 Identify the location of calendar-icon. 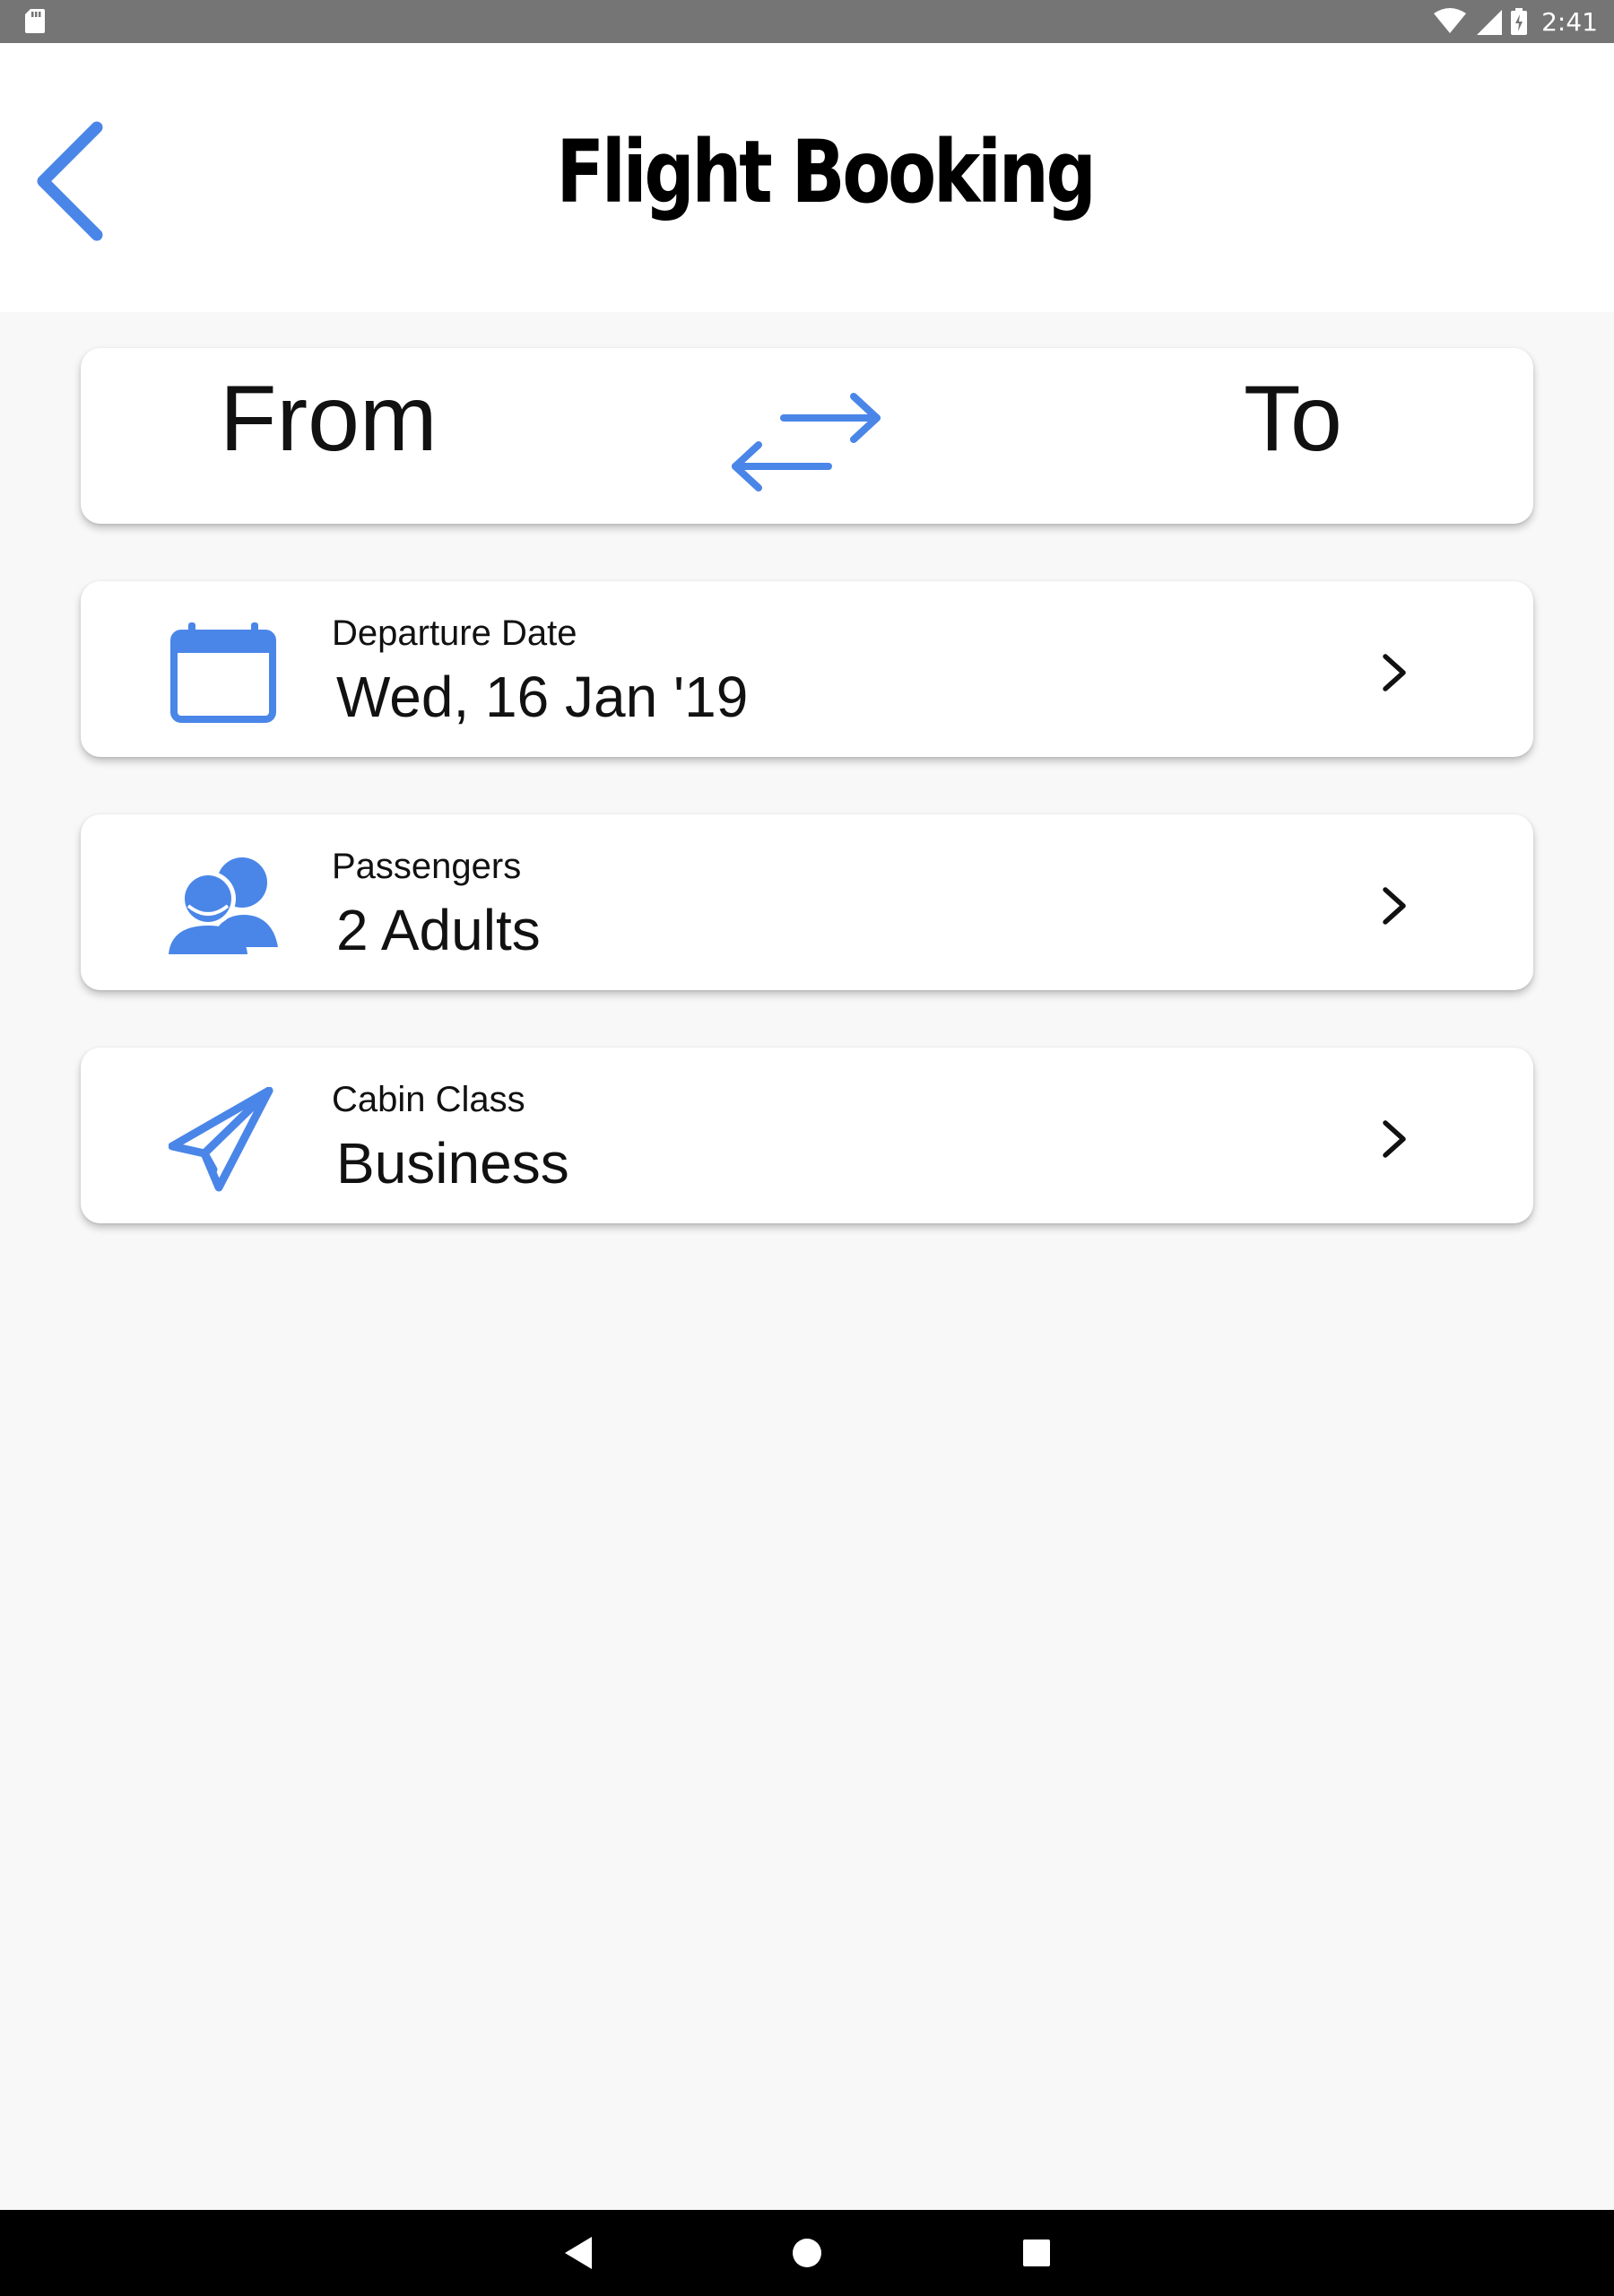
(223, 672).